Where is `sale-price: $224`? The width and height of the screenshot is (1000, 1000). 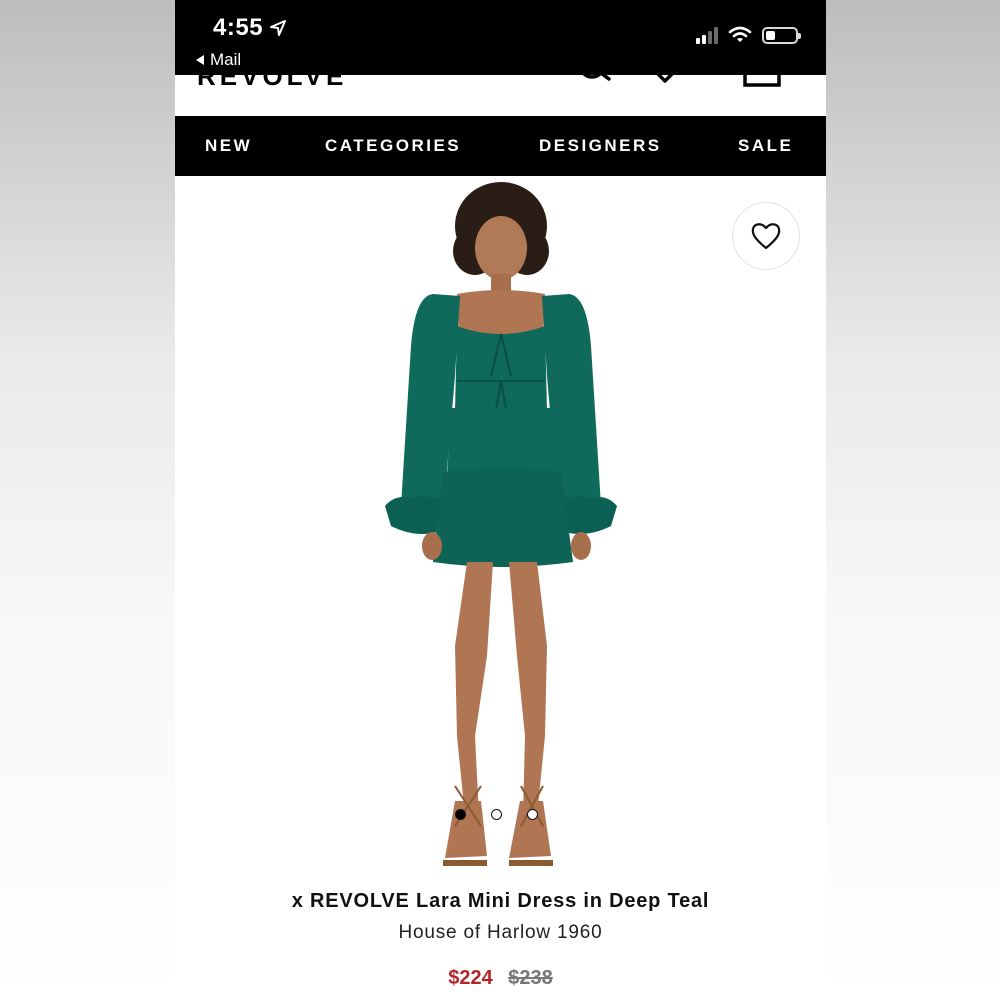
sale-price: $224 is located at coordinates (470, 978).